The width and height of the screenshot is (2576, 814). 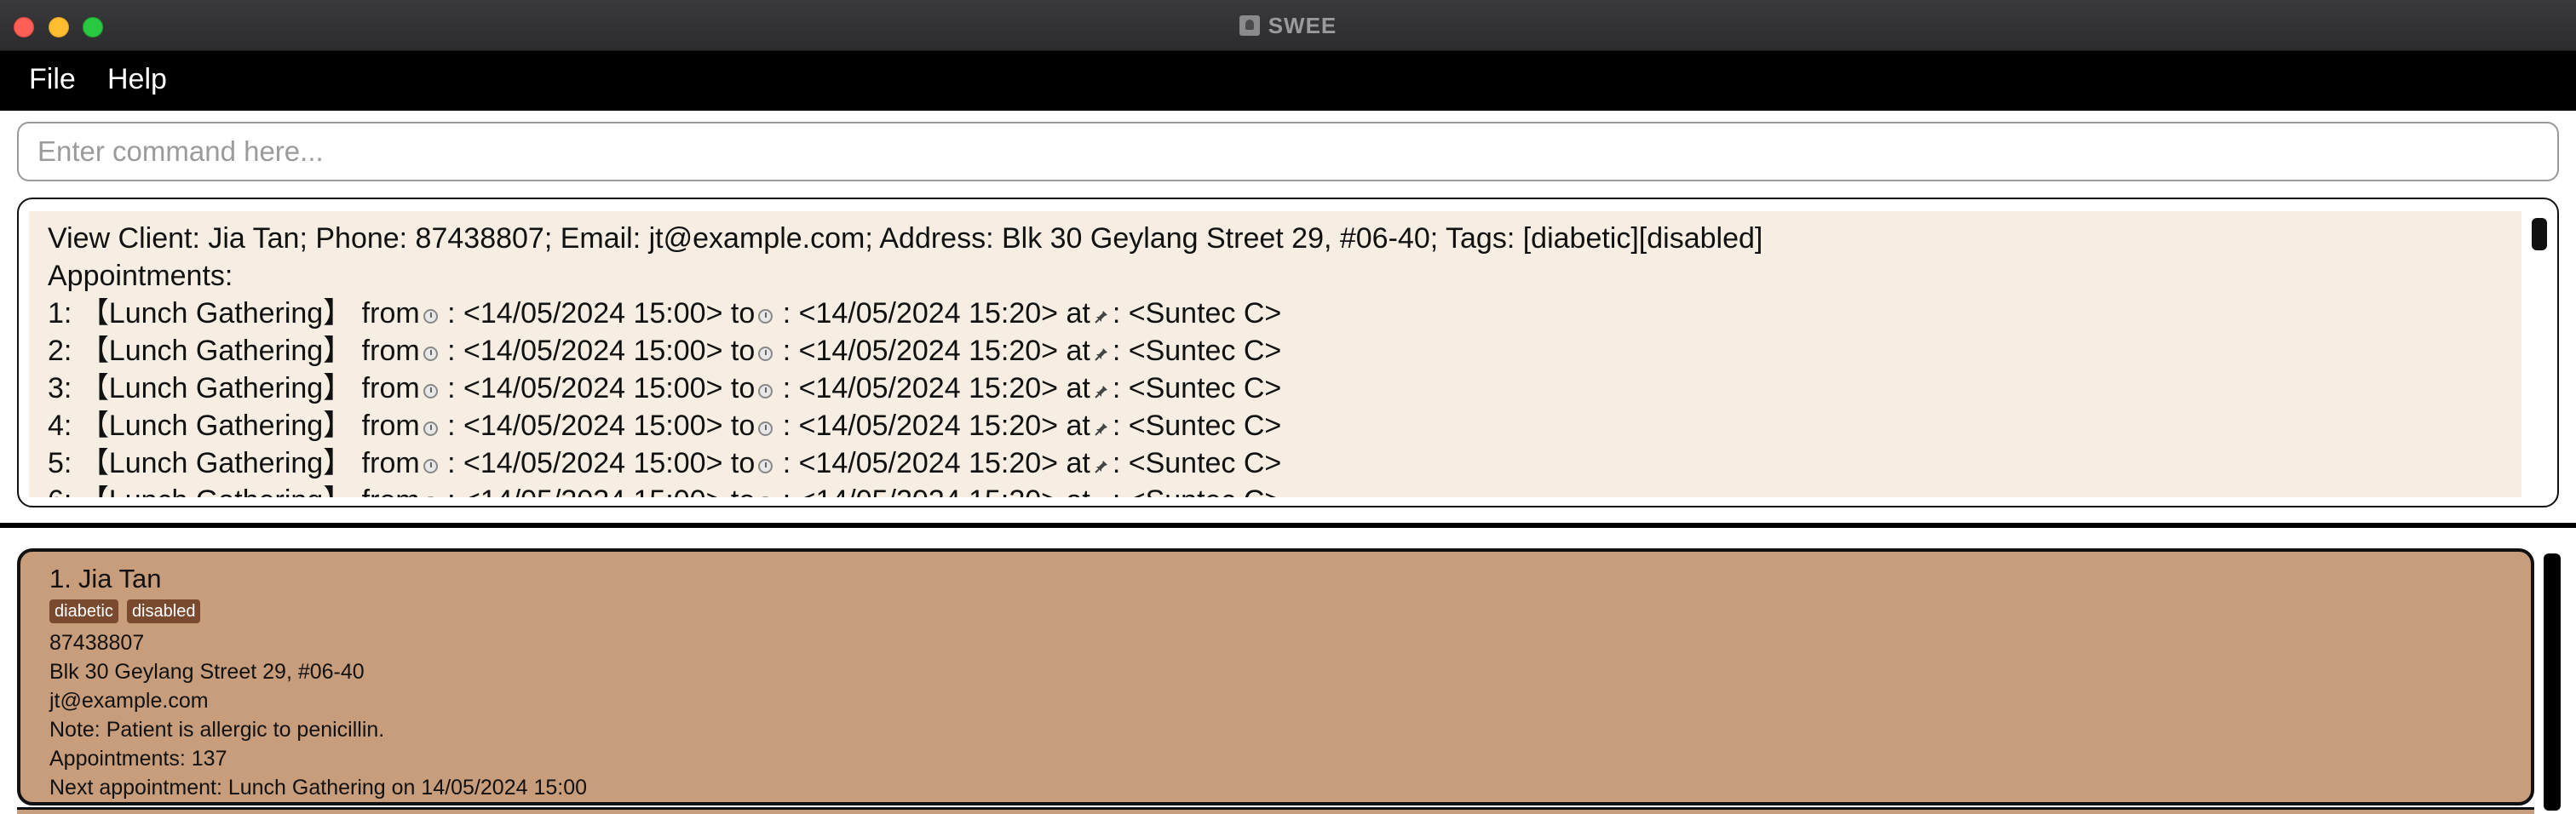 I want to click on appointment-index: 3:, so click(x=60, y=388).